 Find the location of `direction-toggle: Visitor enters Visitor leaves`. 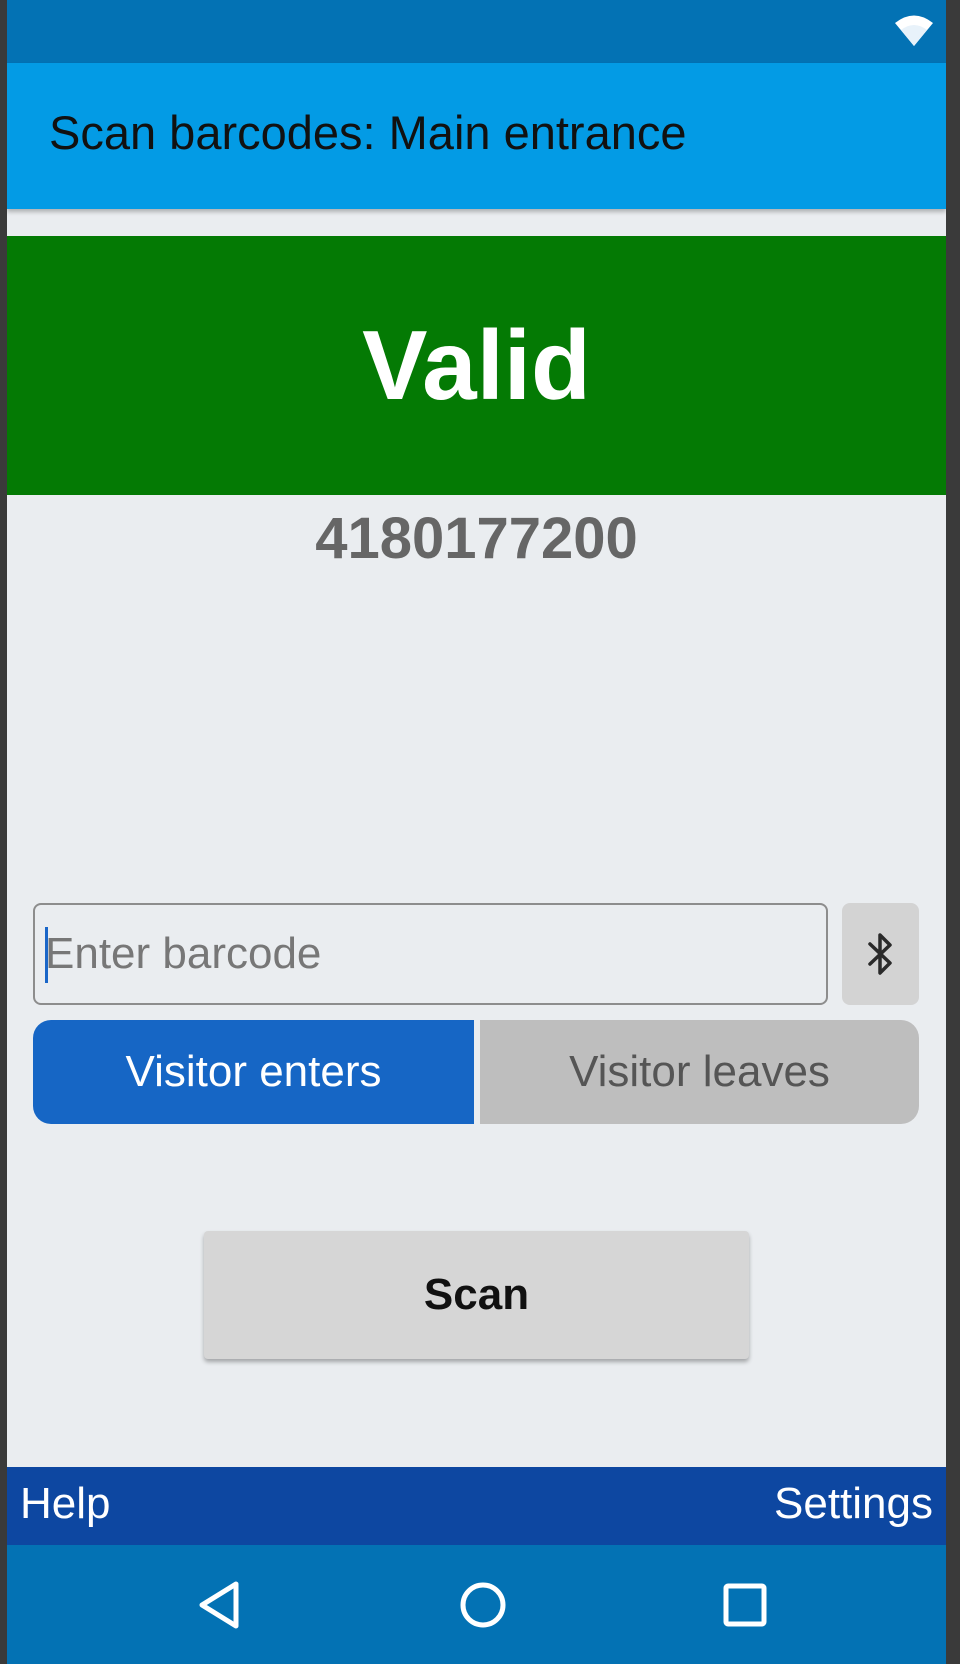

direction-toggle: Visitor enters Visitor leaves is located at coordinates (476, 1072).